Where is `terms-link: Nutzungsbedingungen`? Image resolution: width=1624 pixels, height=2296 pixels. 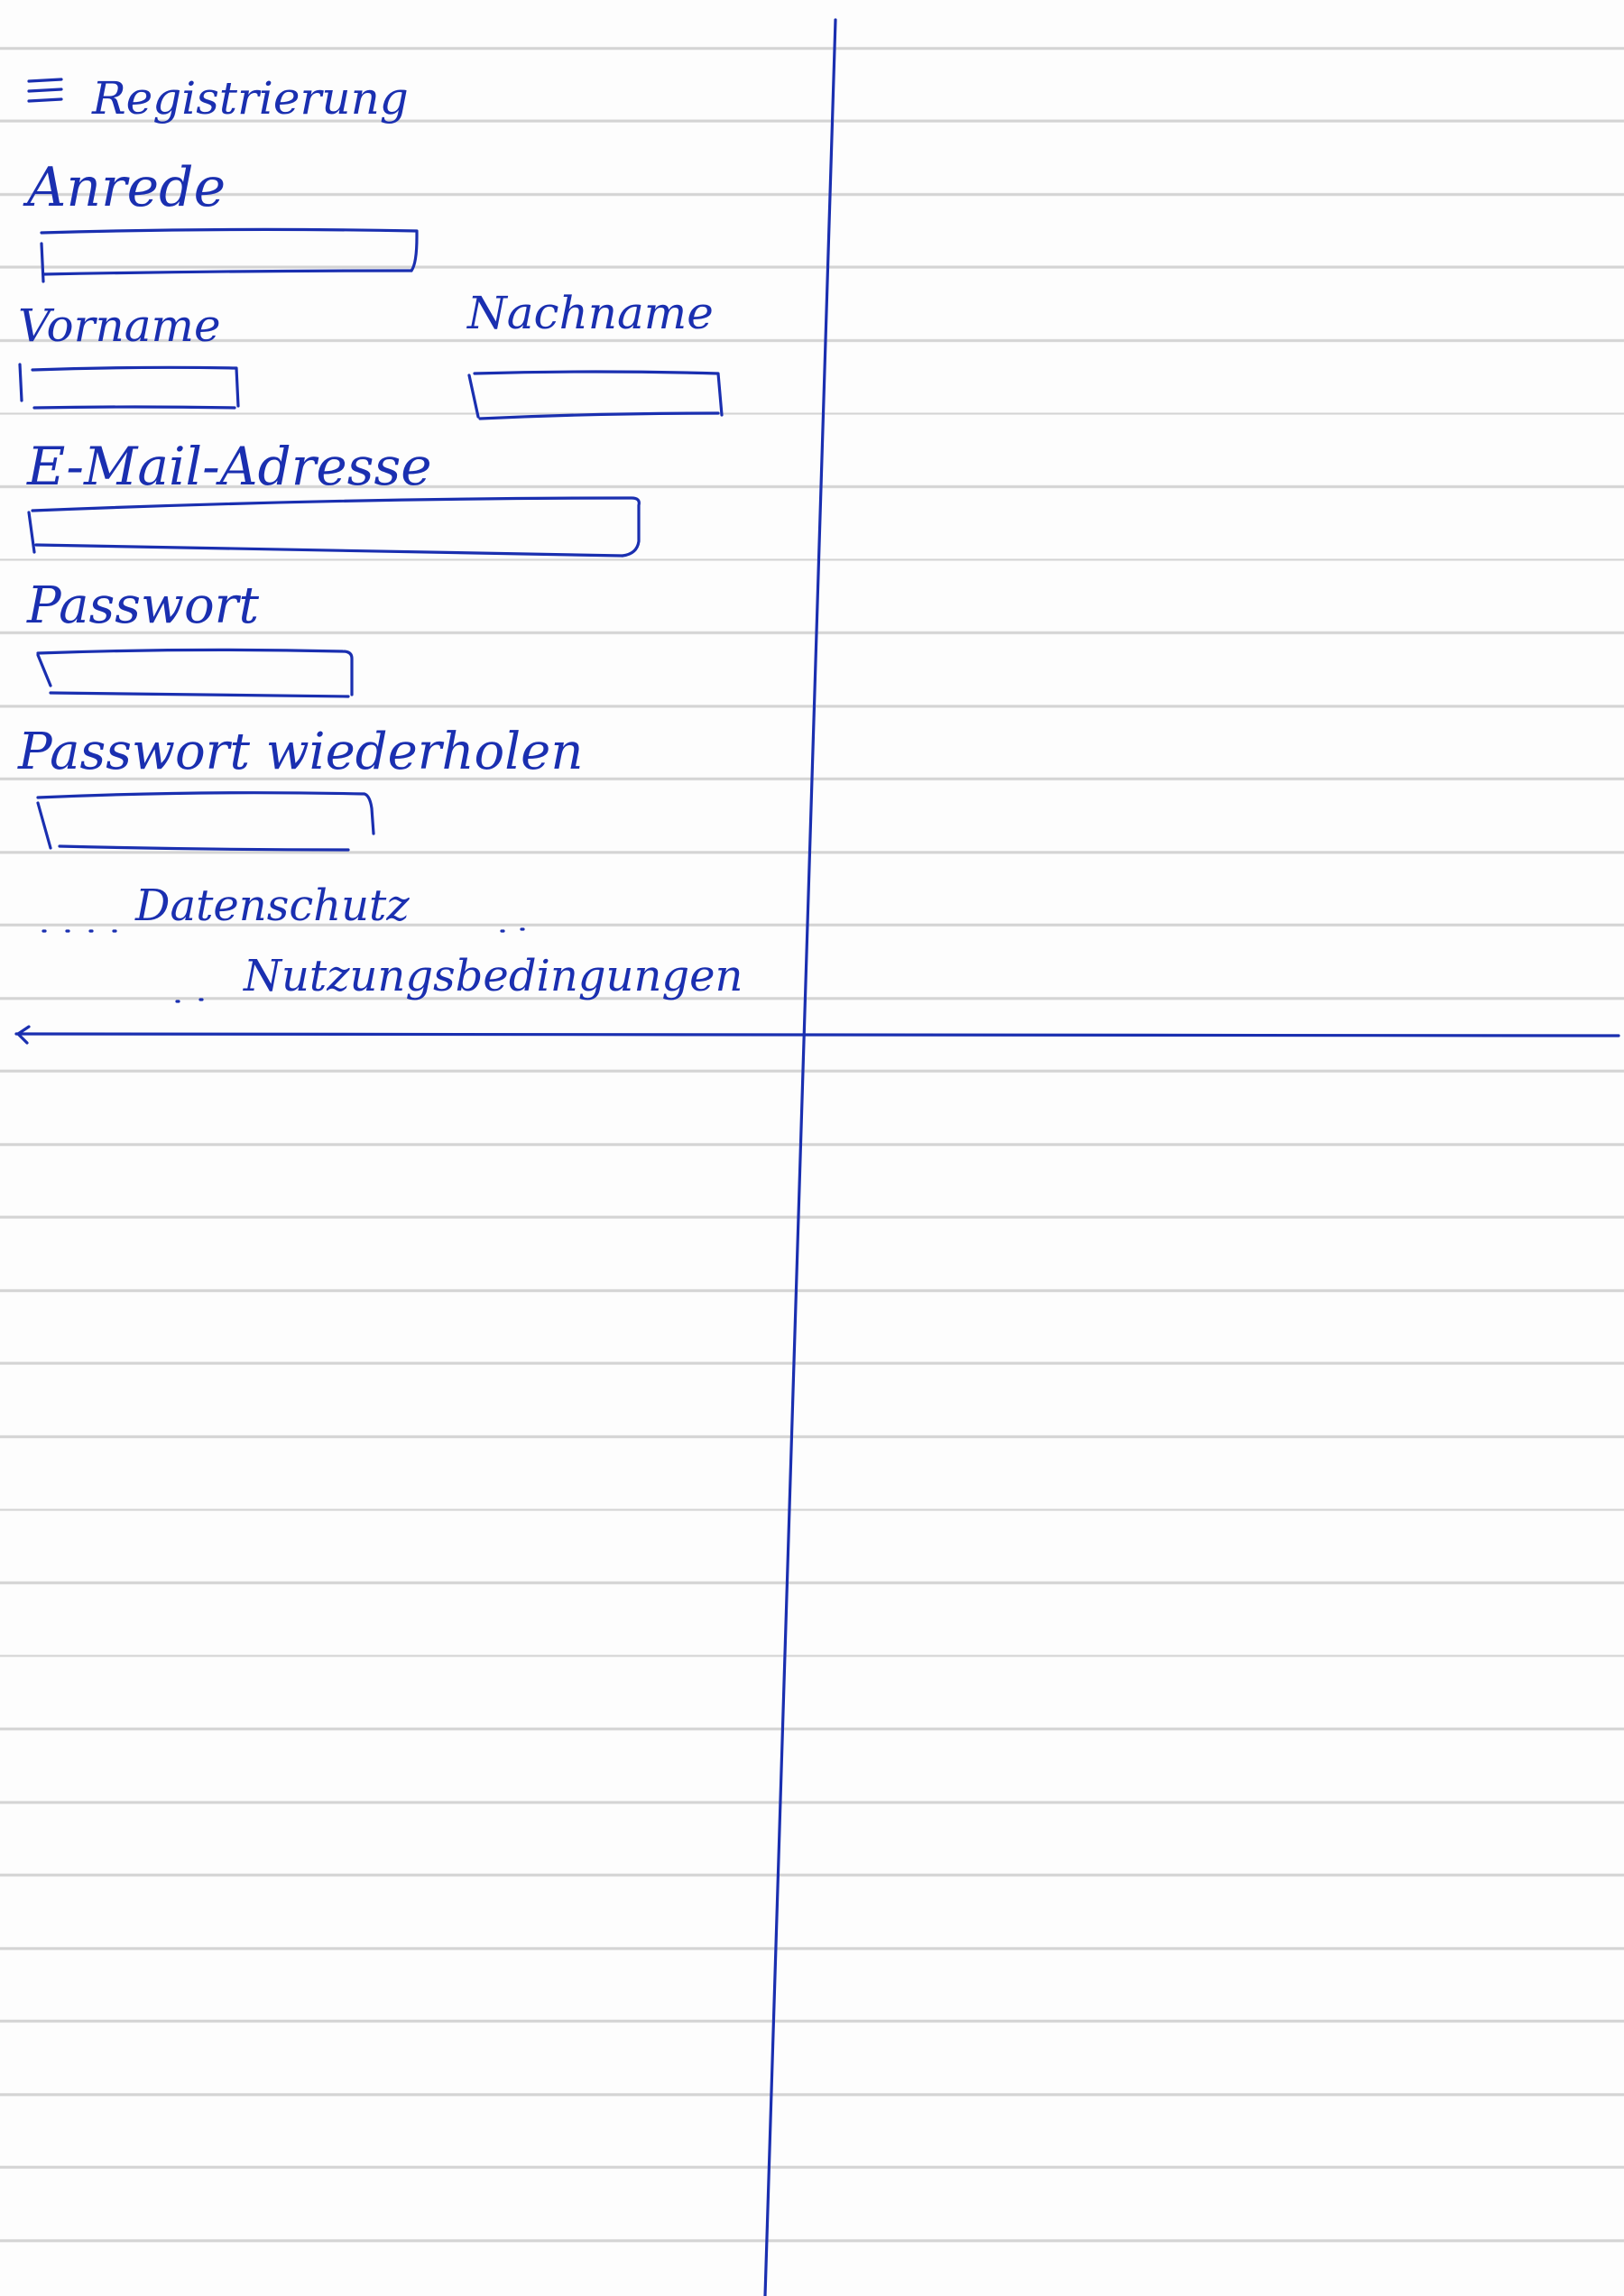 terms-link: Nutzungsbedingungen is located at coordinates (493, 976).